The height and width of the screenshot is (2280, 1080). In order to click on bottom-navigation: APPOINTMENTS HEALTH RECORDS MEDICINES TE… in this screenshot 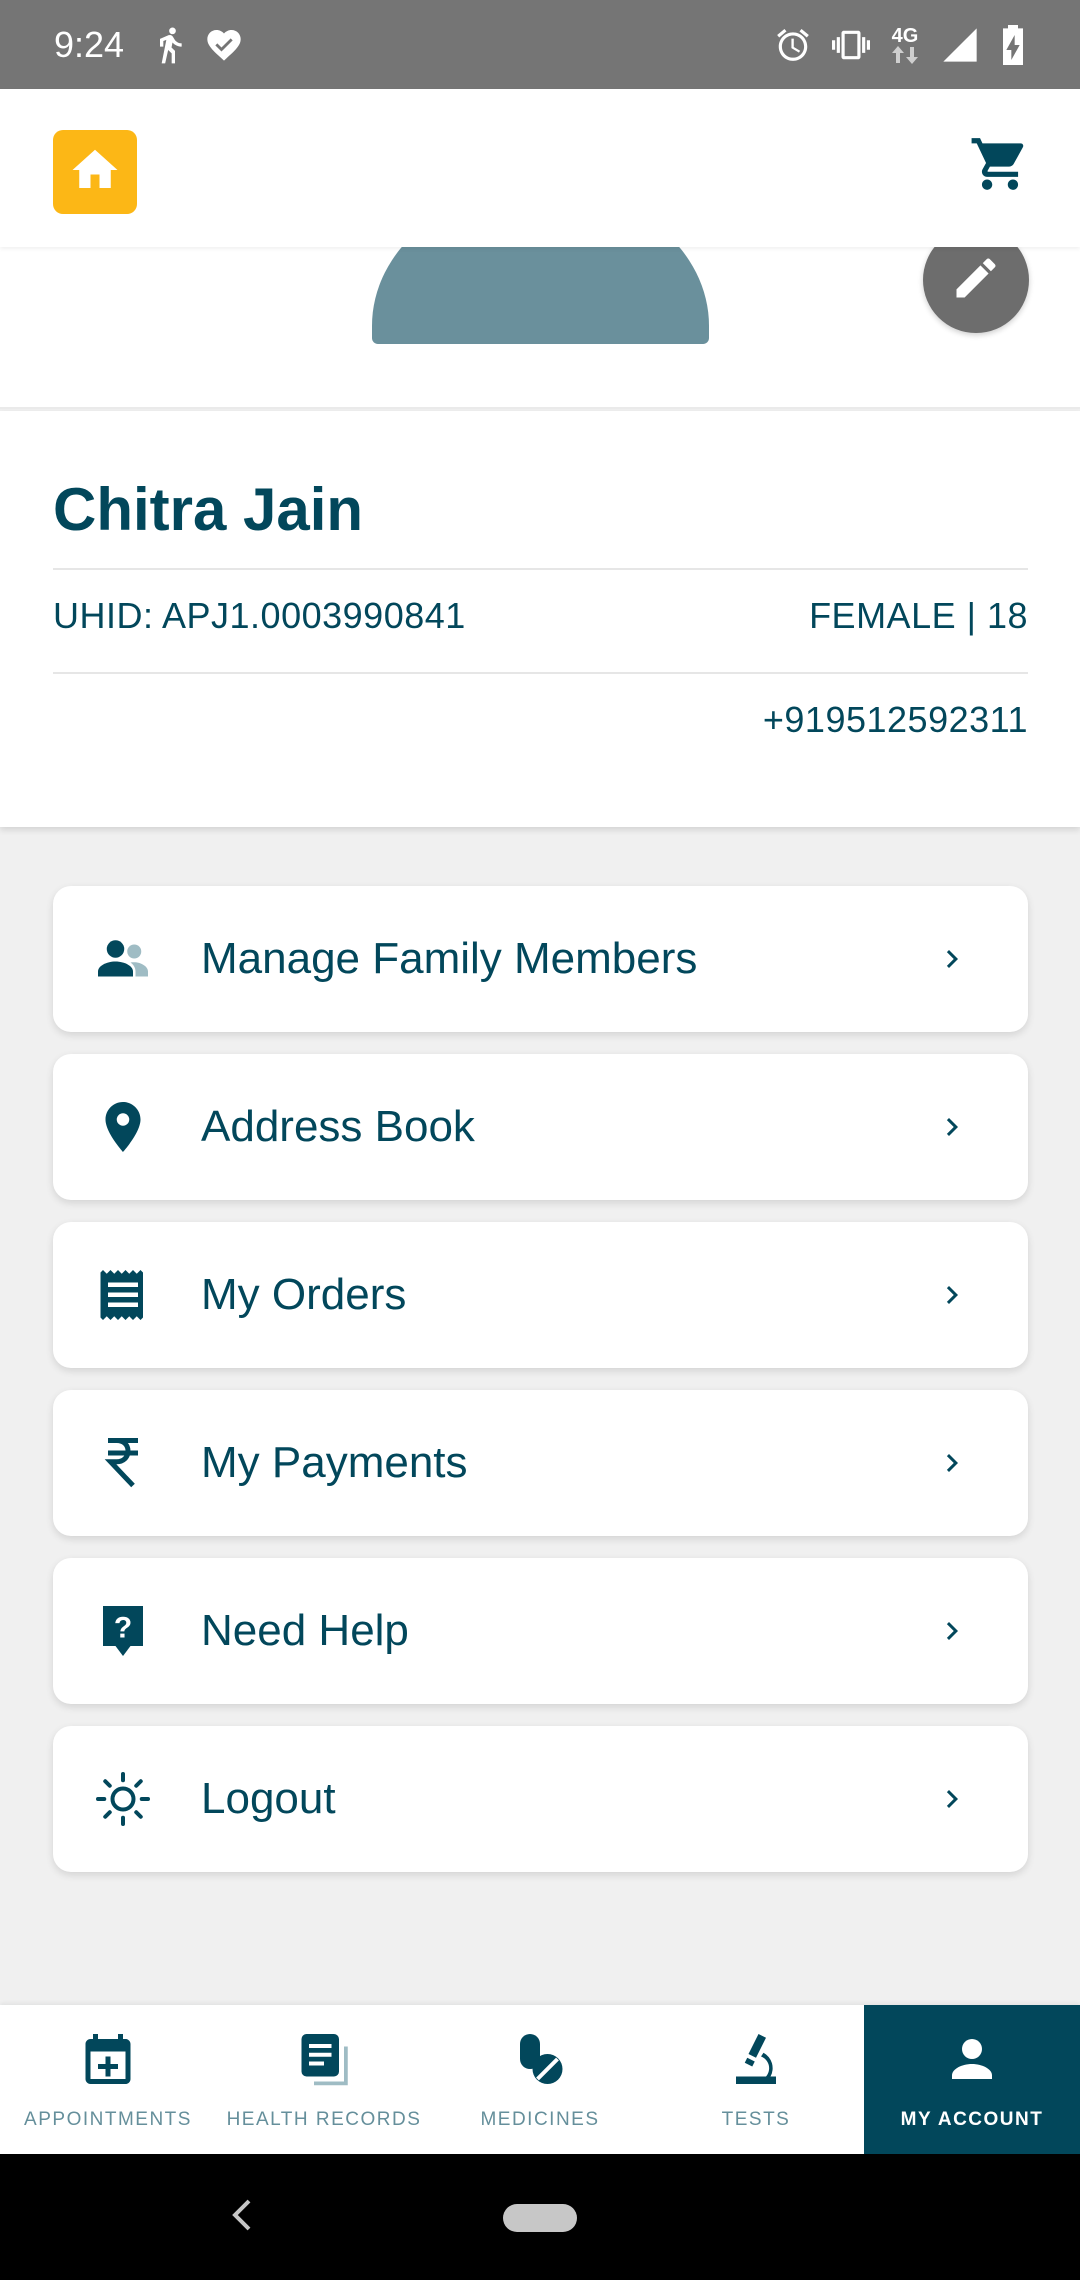, I will do `click(540, 2079)`.